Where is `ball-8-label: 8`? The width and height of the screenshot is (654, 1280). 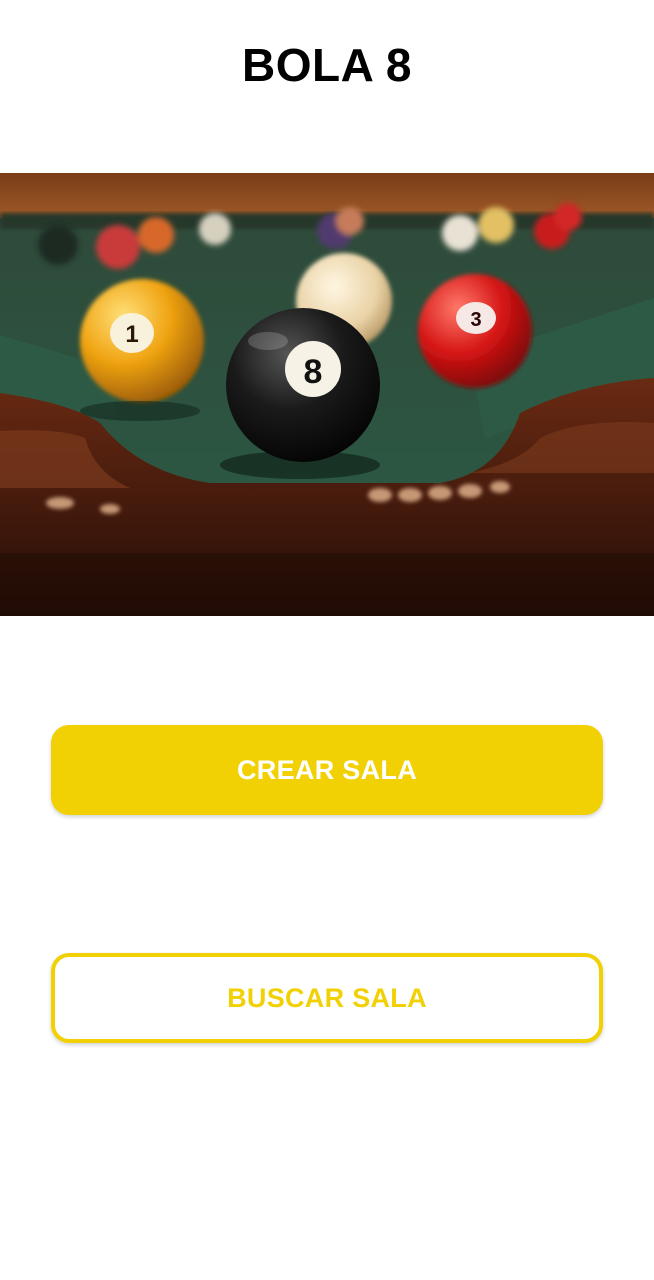
ball-8-label: 8 is located at coordinates (313, 372).